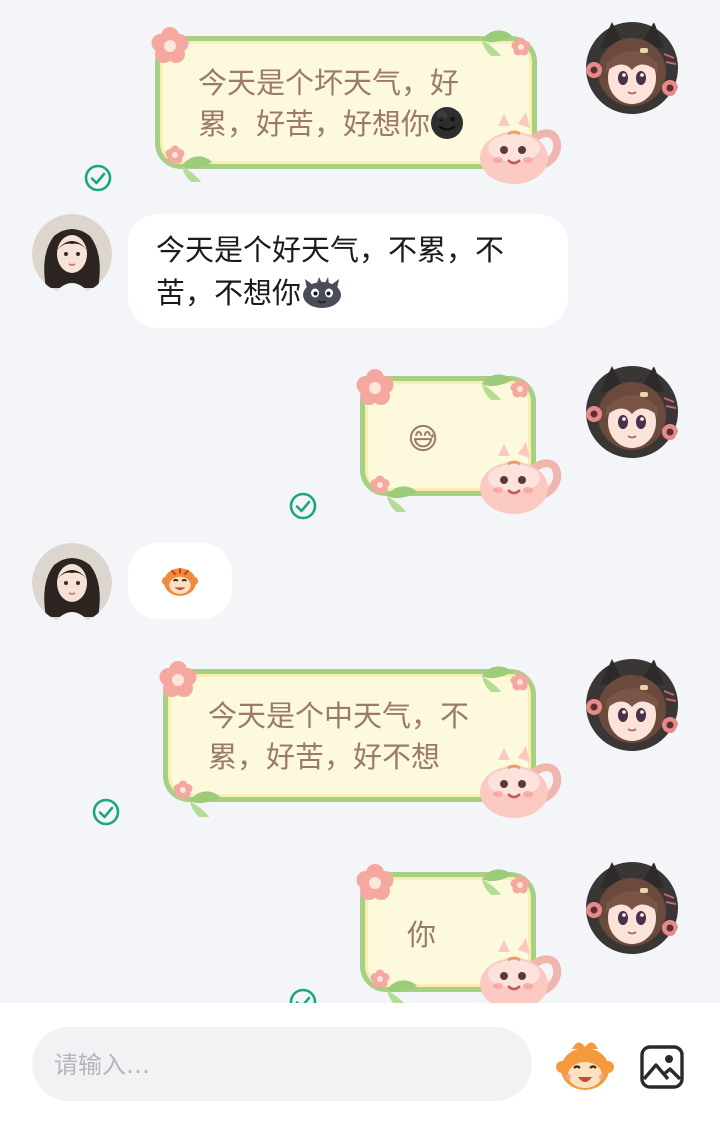 The width and height of the screenshot is (720, 1125). What do you see at coordinates (662, 1067) in the screenshot?
I see `image-icon` at bounding box center [662, 1067].